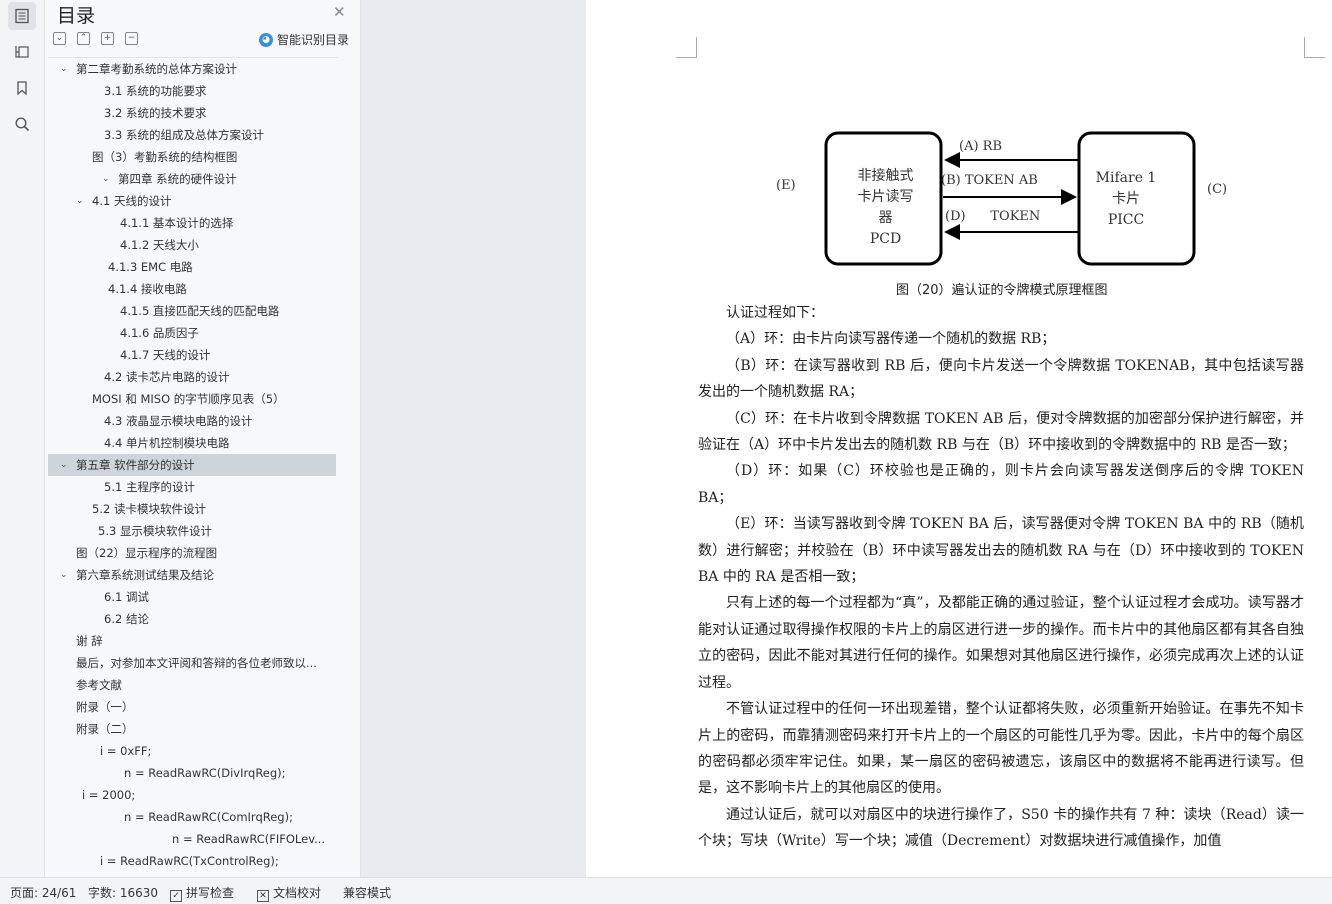 This screenshot has width=1332, height=904. Describe the element at coordinates (22, 52) in the screenshot. I see `navigation-icon` at that location.